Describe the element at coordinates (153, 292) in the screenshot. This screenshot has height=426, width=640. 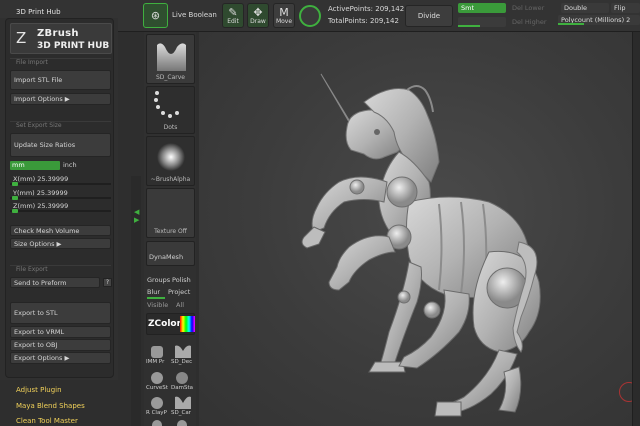
I see `blur-slider: Blur` at that location.